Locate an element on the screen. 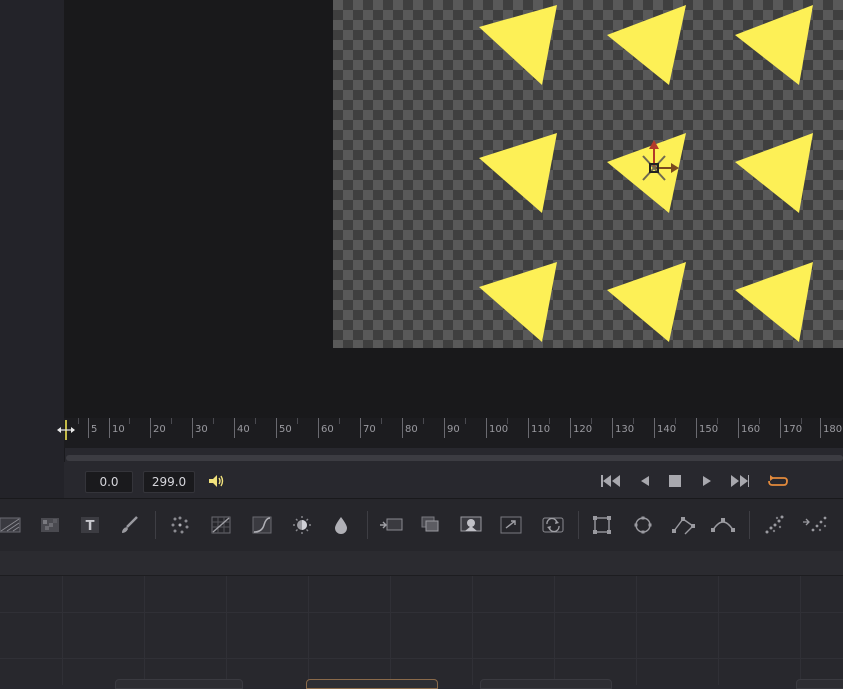  ruler-tick-label: 80 is located at coordinates (411, 429).